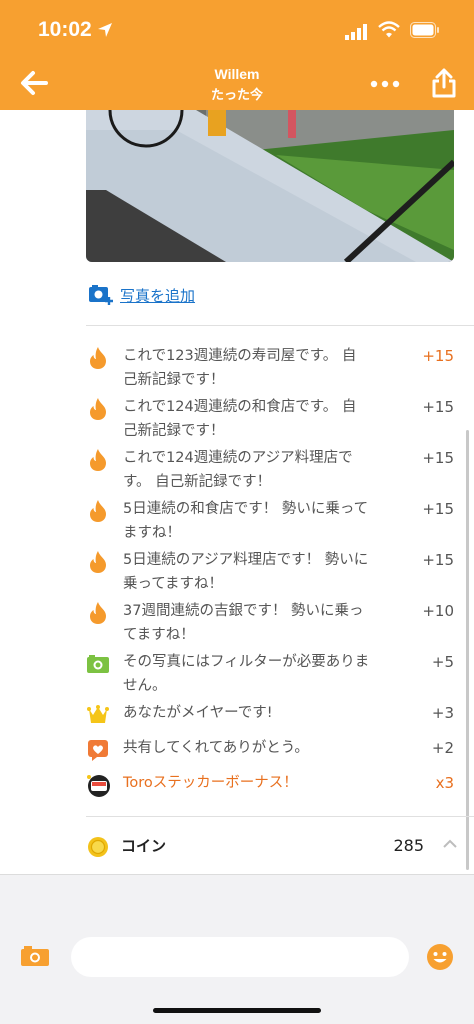 Image resolution: width=474 pixels, height=1024 pixels. I want to click on bonus-text: 5日連続のアジア料理店です！ 勢いに 乗ってますね！, so click(253, 572).